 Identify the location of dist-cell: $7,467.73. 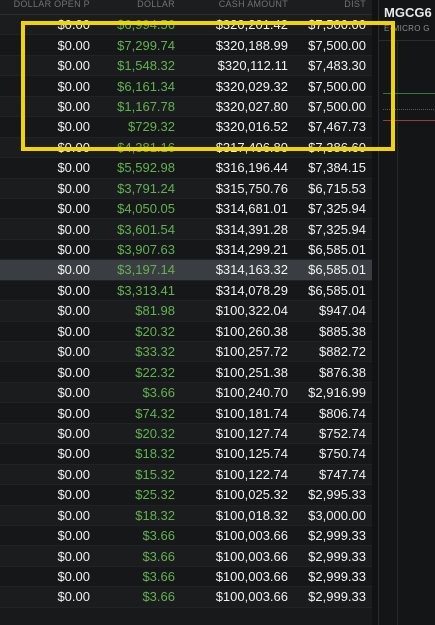
(337, 127).